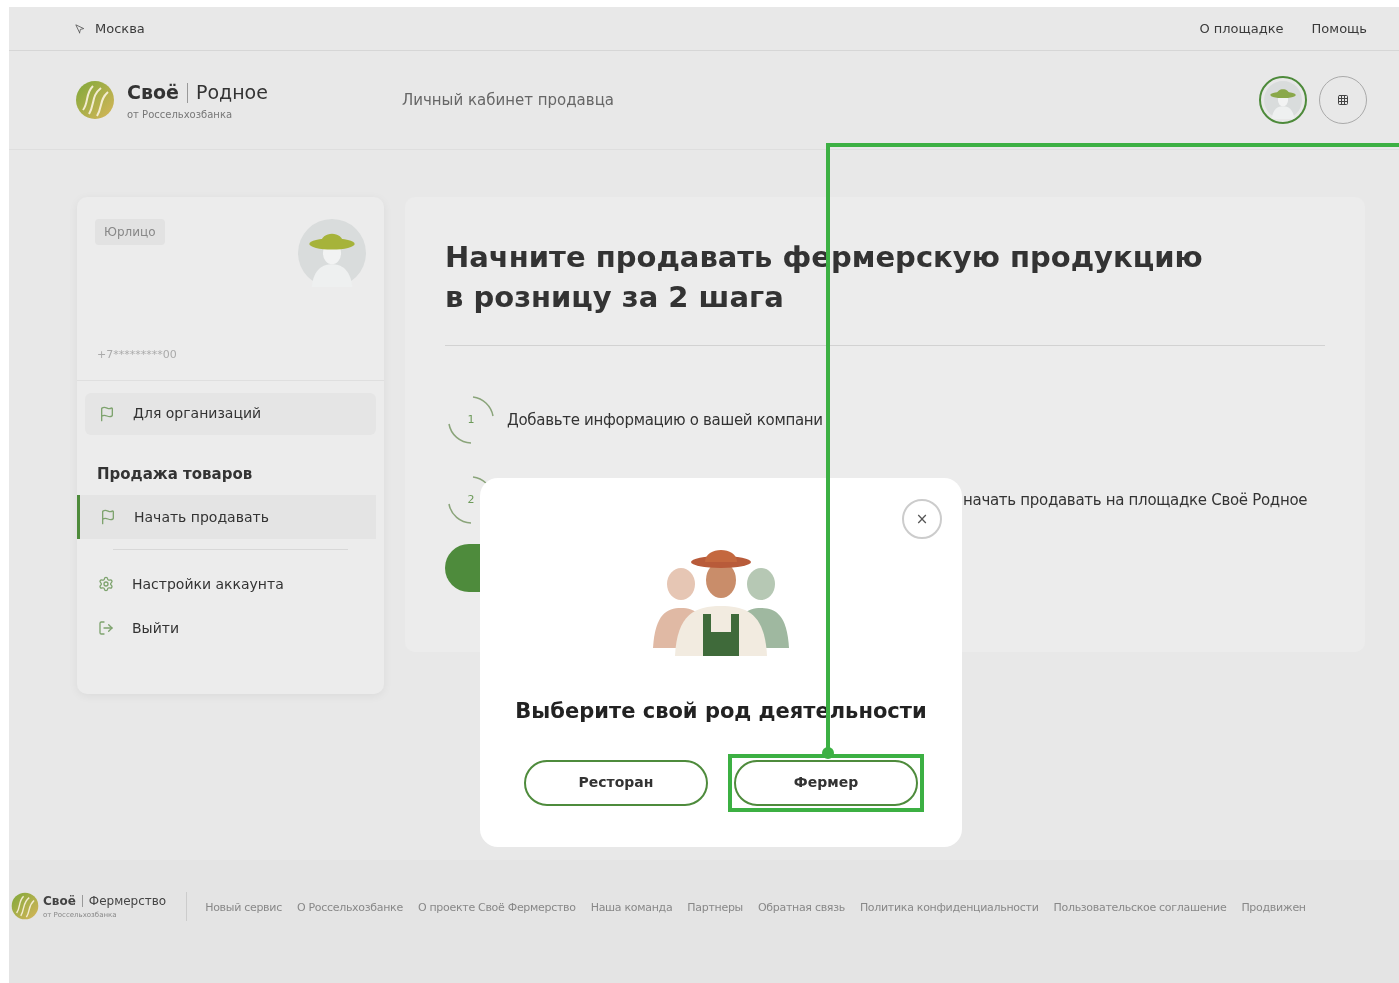 Image resolution: width=1399 pixels, height=983 pixels. Describe the element at coordinates (1135, 500) in the screenshot. I see `step-text: начать продавать на площадке Своё Родное` at that location.